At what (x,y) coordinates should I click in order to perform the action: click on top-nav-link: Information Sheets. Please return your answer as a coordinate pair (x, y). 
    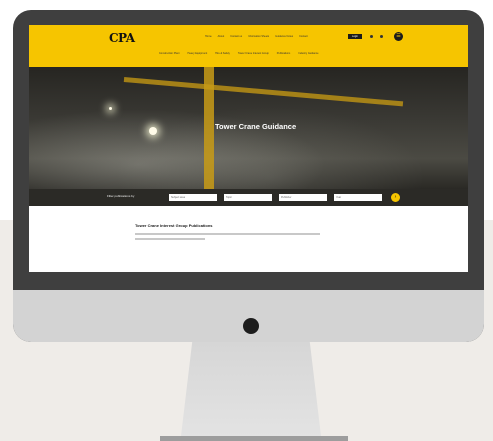
    Looking at the image, I should click on (258, 36).